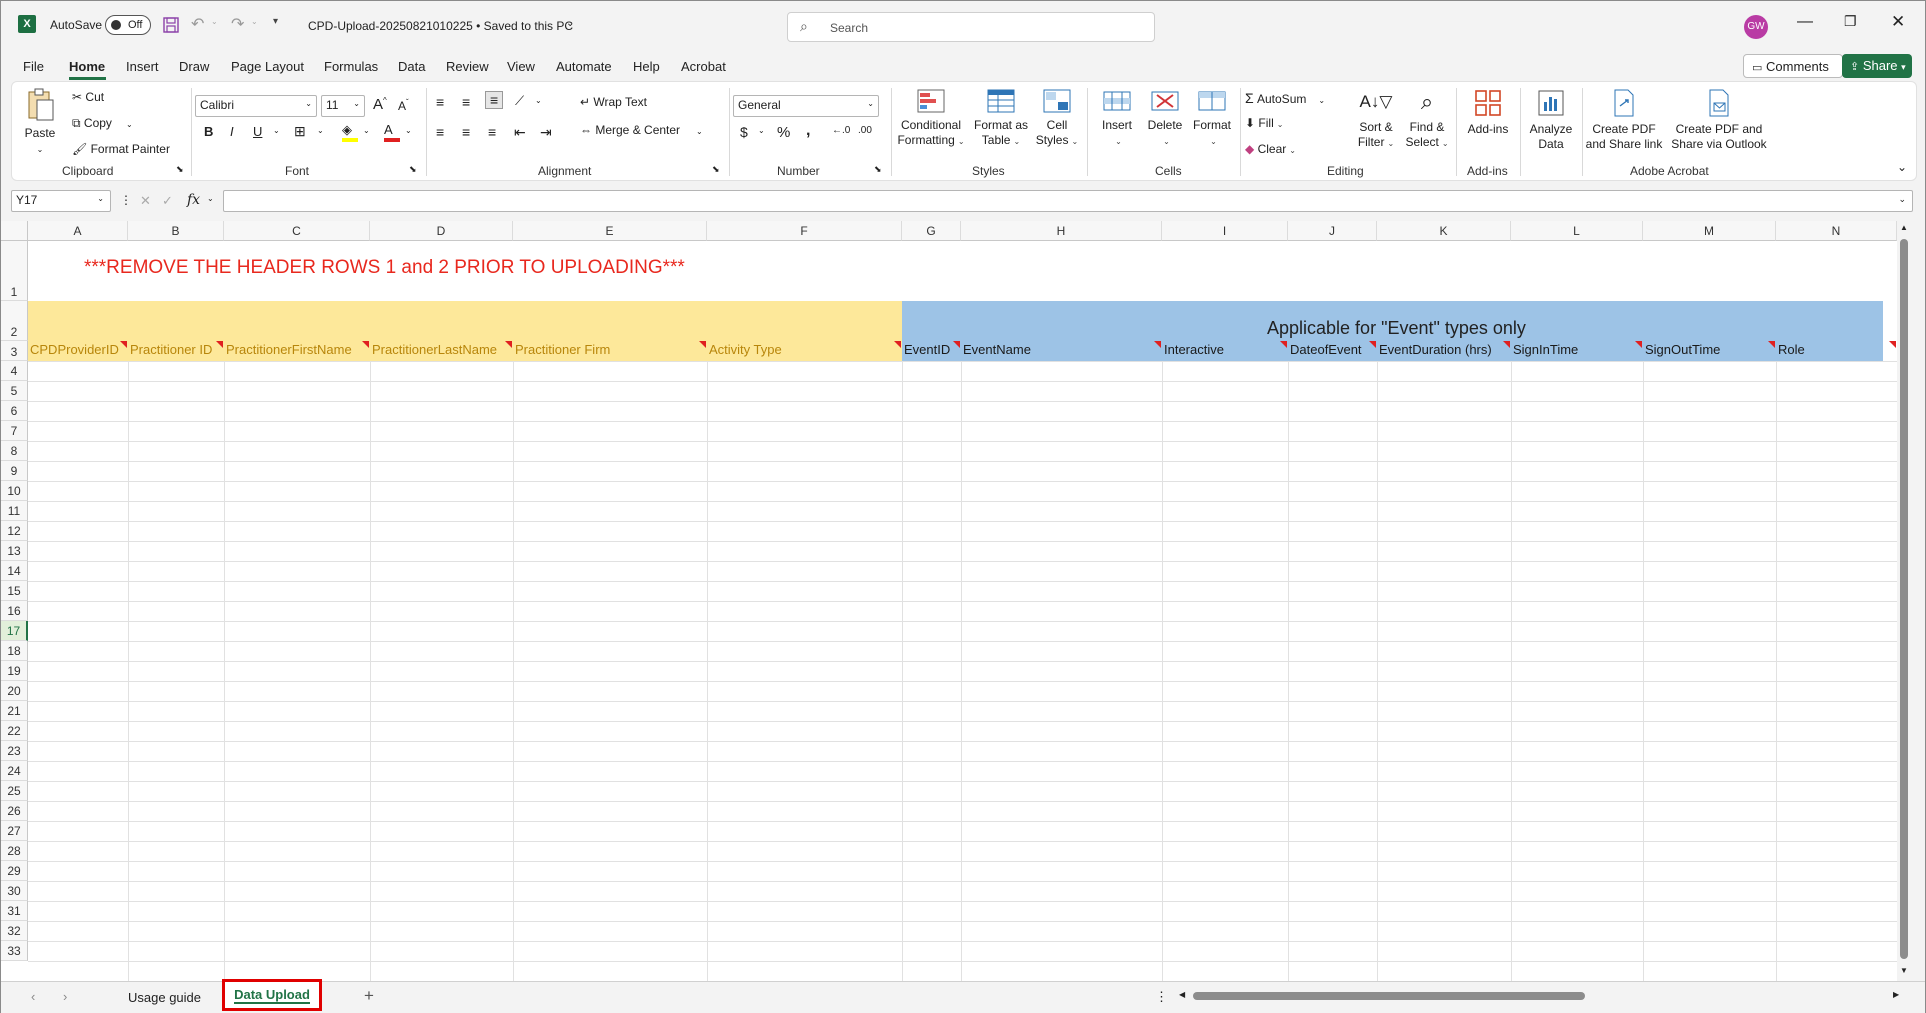 This screenshot has height=1013, width=1926. I want to click on align-bottom-icon: ≡, so click(494, 100).